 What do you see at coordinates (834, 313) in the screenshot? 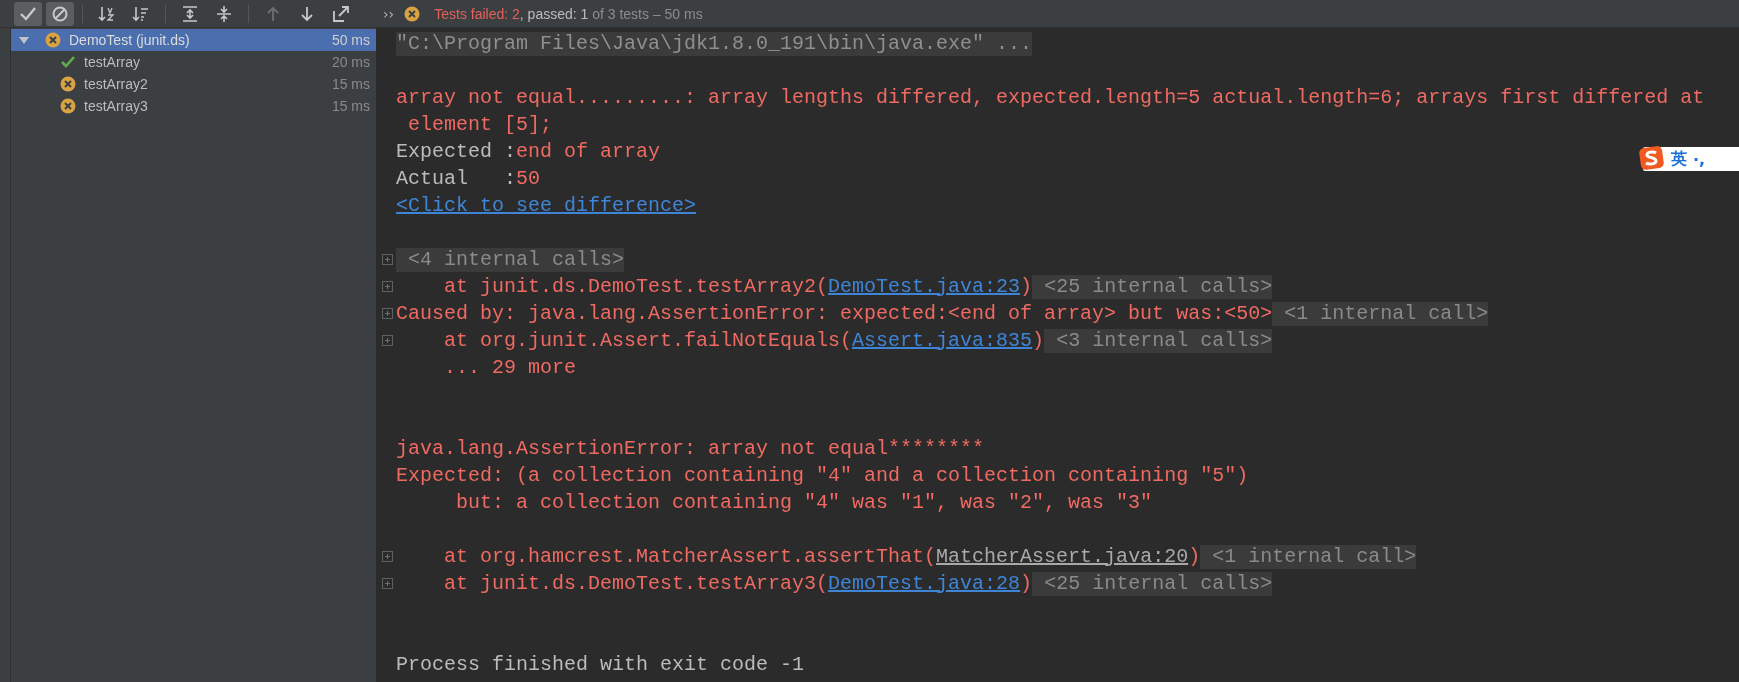
I see `log-text: Caused by: java.lang.AssertionError: expected:<end of array> but was:<50>` at bounding box center [834, 313].